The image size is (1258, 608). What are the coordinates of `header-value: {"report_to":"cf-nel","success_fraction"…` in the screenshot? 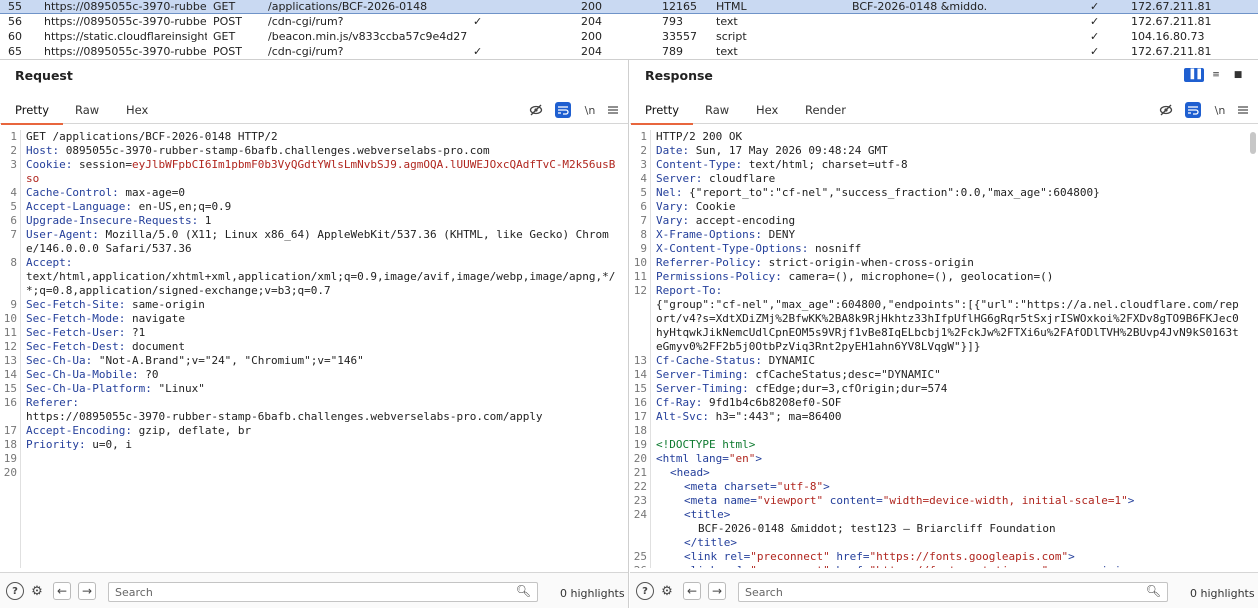 It's located at (891, 192).